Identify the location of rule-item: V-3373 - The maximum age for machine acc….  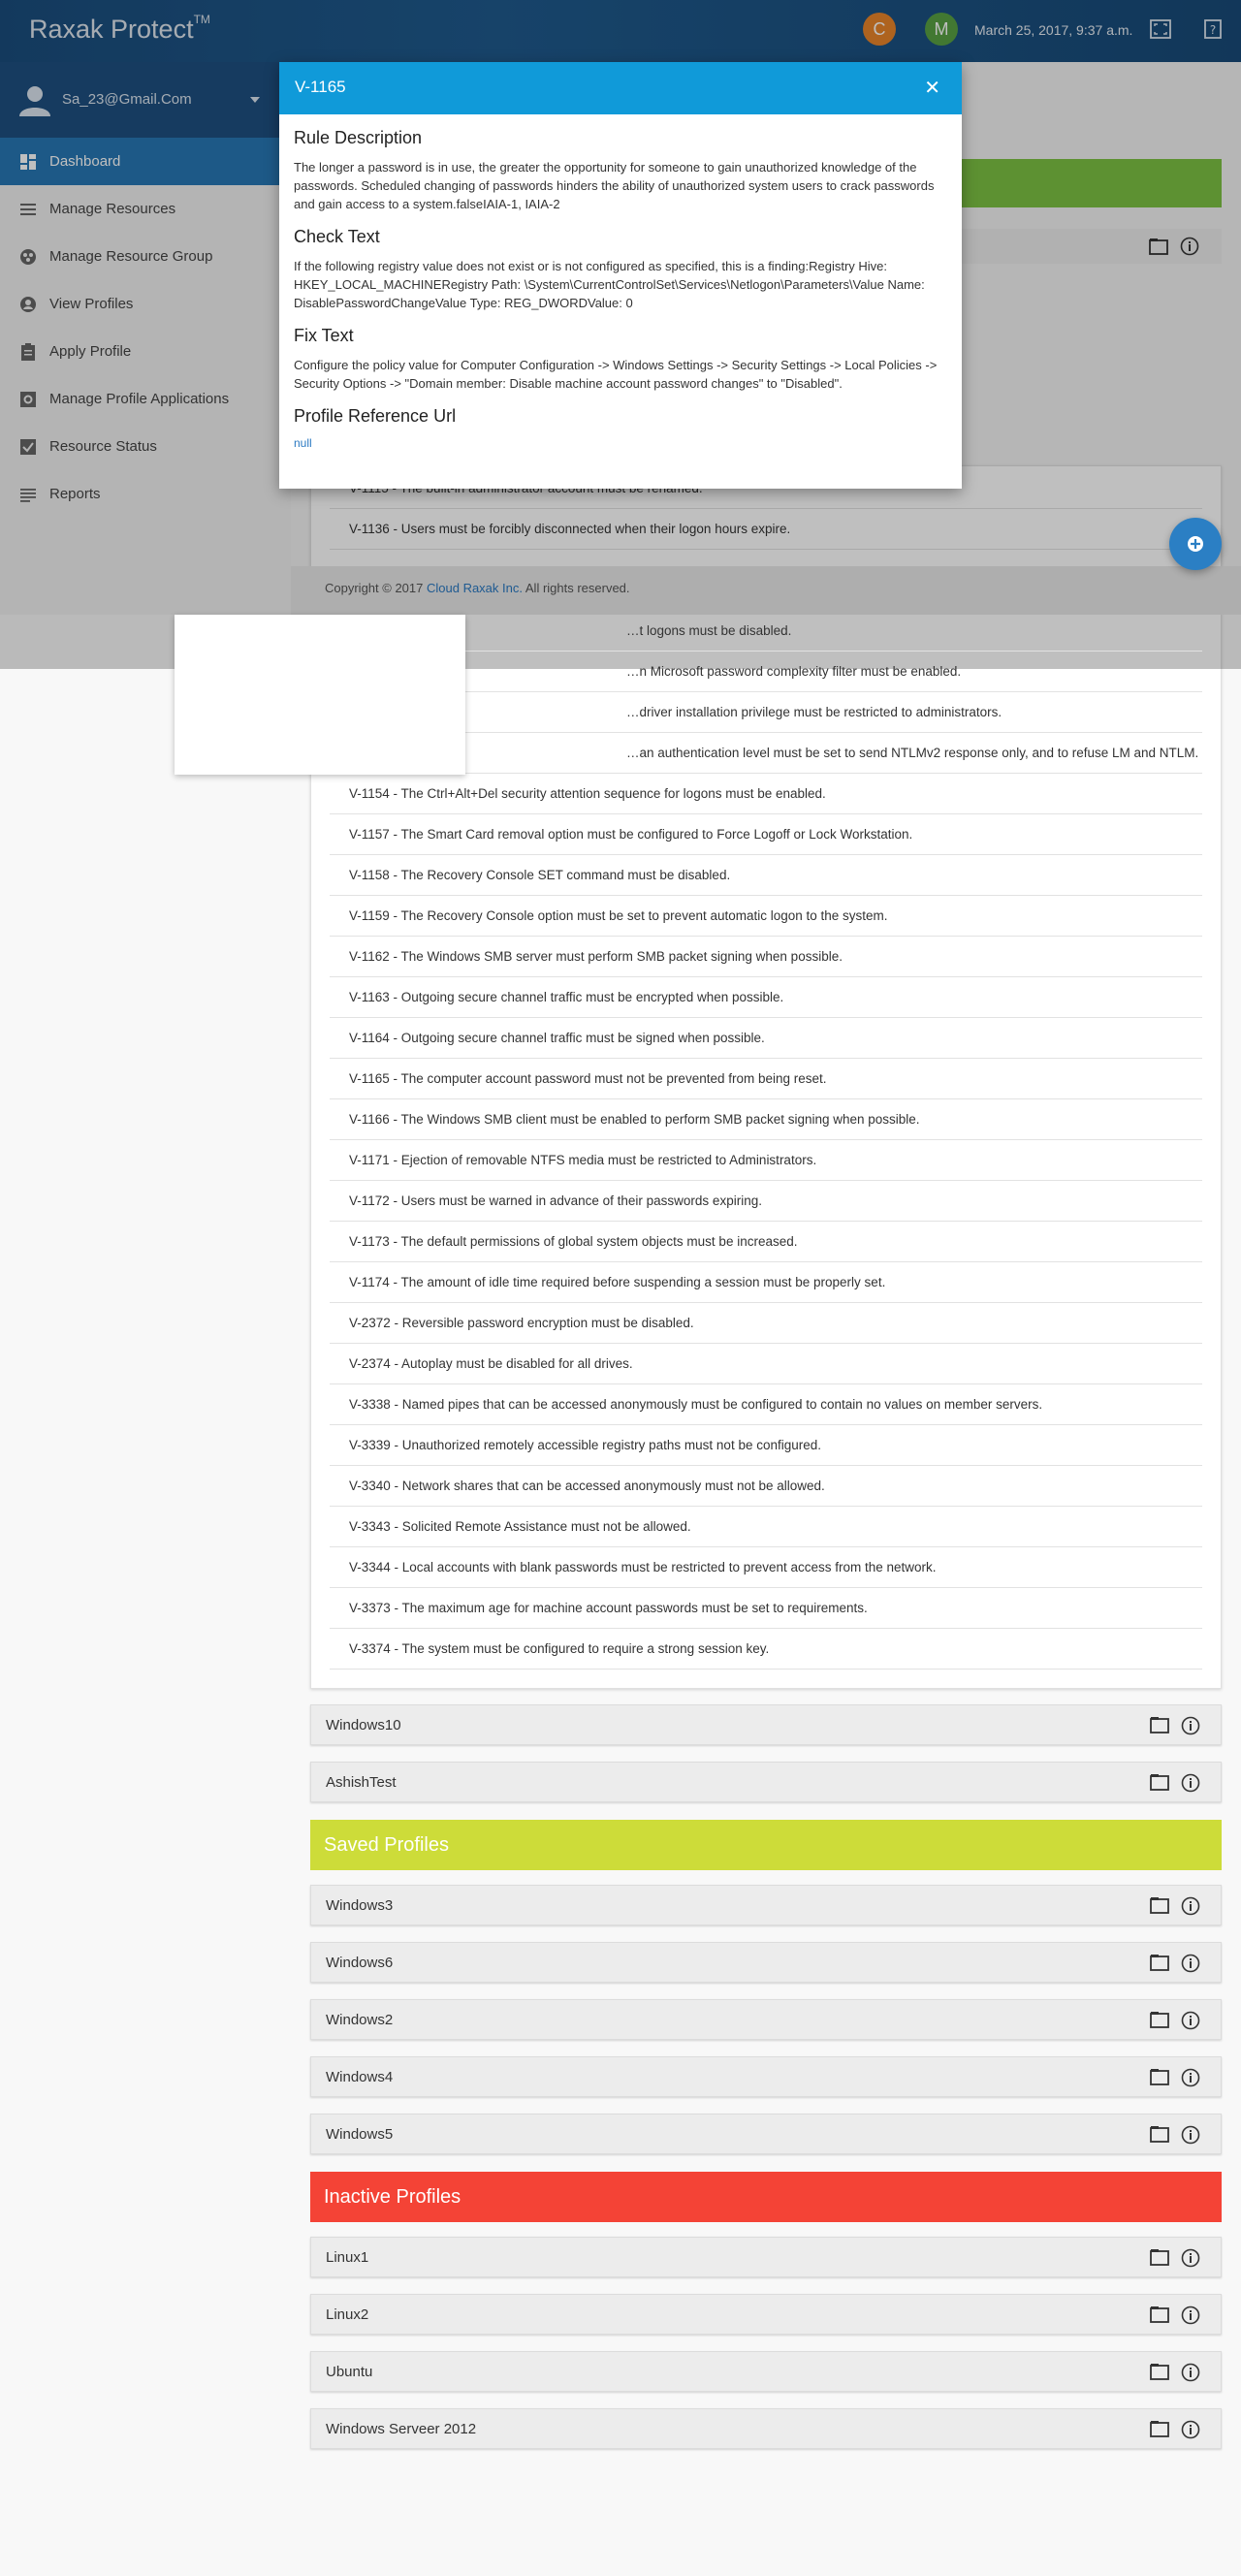
(766, 1608).